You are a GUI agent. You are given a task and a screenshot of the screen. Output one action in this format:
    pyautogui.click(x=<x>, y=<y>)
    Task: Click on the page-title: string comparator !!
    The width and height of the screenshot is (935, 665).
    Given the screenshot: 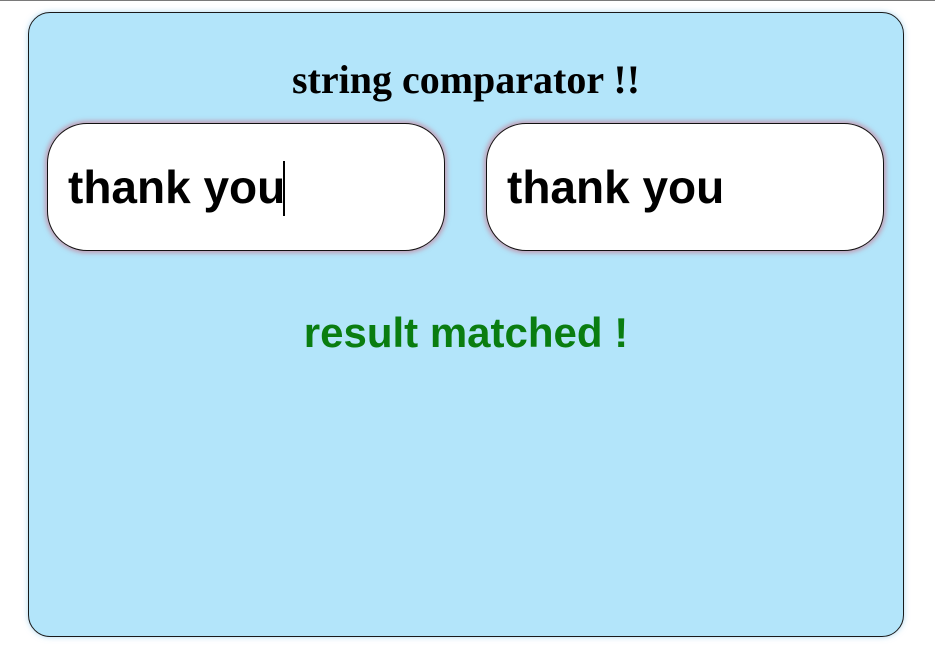 What is the action you would take?
    pyautogui.click(x=466, y=79)
    